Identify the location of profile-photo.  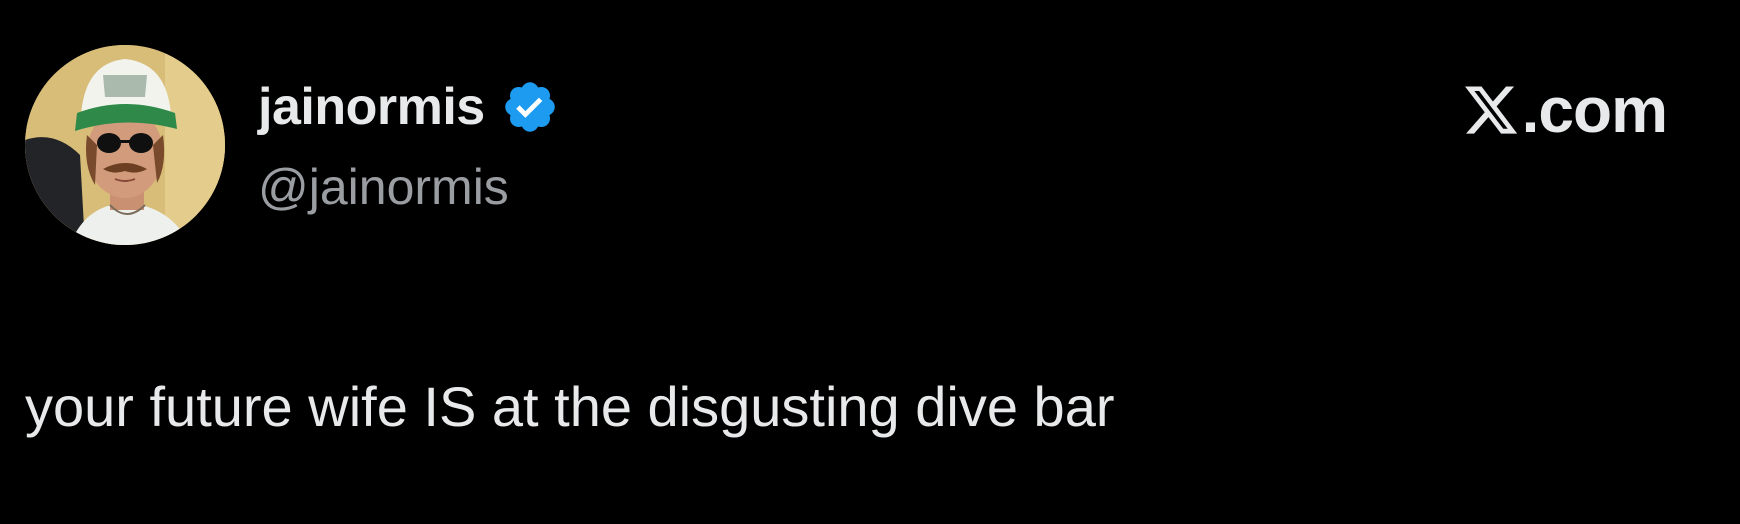
(125, 145).